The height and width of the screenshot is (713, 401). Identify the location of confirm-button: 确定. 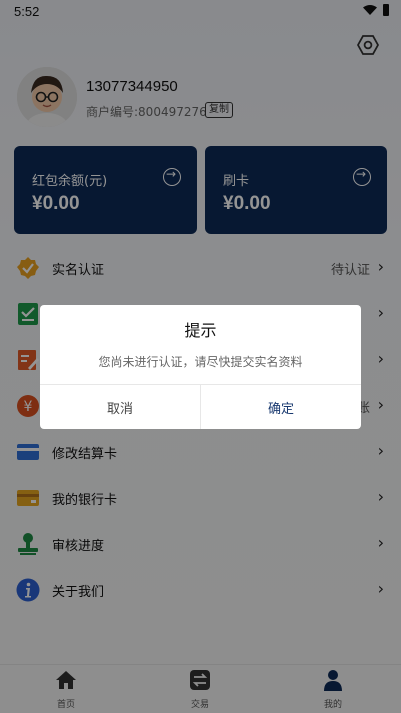
(281, 407).